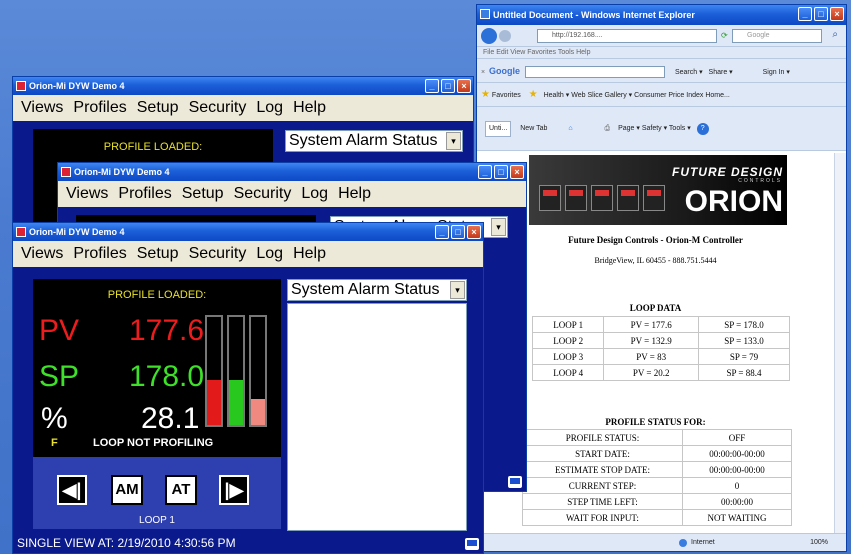 Image resolution: width=851 pixels, height=554 pixels. What do you see at coordinates (683, 543) in the screenshot?
I see `internet-zone-icon` at bounding box center [683, 543].